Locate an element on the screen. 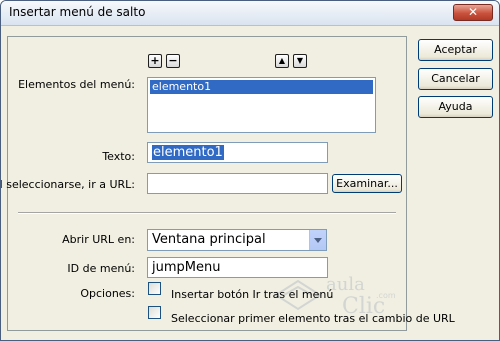 This screenshot has height=341, width=500. list-item: elemento1 is located at coordinates (261, 87).